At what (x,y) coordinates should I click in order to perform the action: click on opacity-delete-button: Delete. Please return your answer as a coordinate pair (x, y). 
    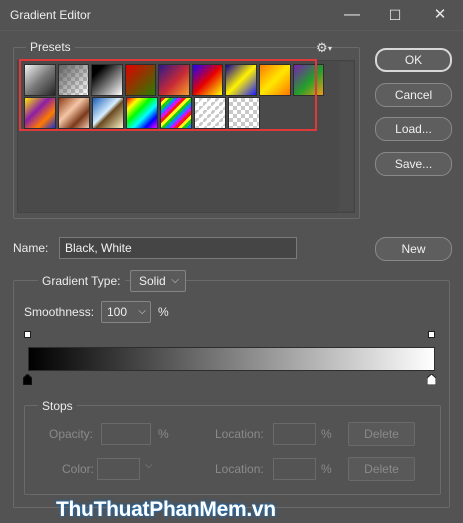
    Looking at the image, I should click on (381, 434).